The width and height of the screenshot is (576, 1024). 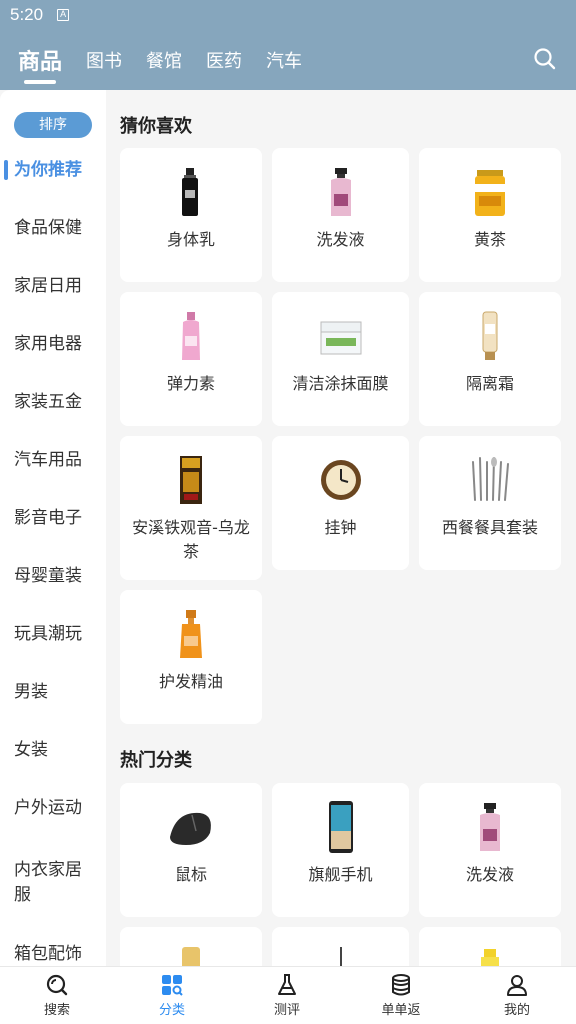 What do you see at coordinates (53, 808) in the screenshot?
I see `sidebar-item-outdoor: 户外运动` at bounding box center [53, 808].